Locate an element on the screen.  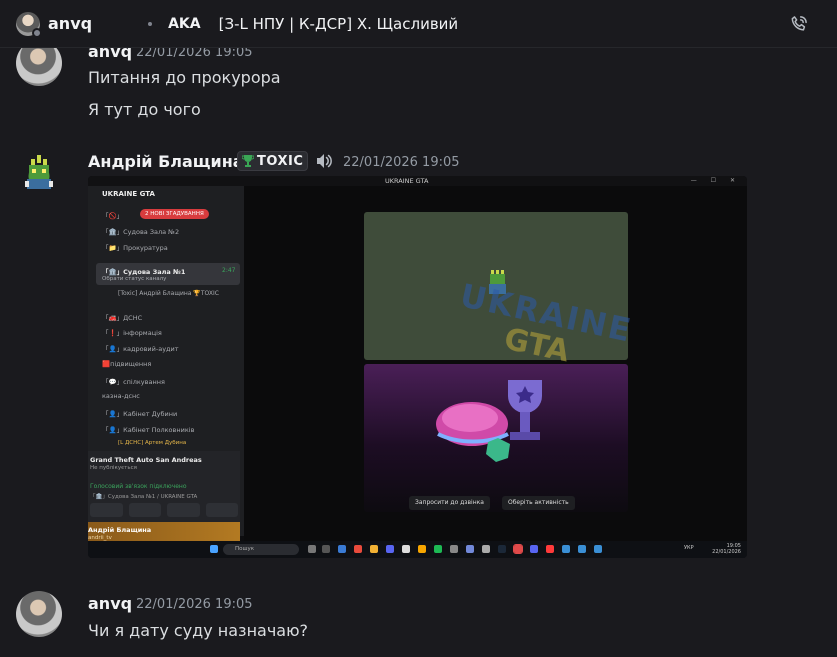
system-clock: 19:05 22/01/2026 is located at coordinates (726, 549).